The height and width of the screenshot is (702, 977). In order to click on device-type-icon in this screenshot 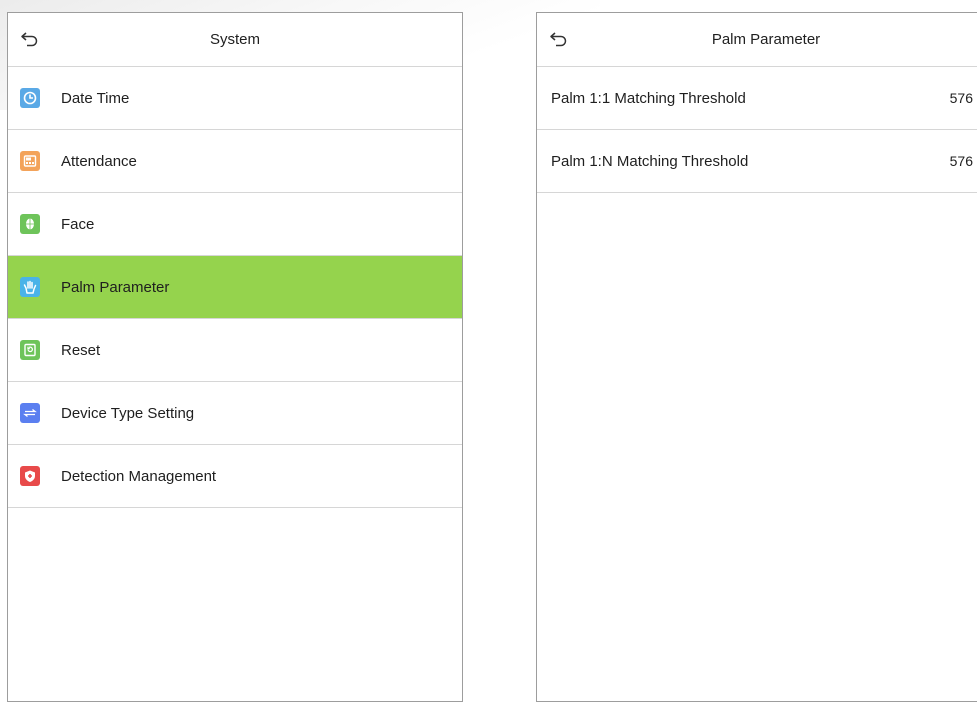, I will do `click(30, 413)`.